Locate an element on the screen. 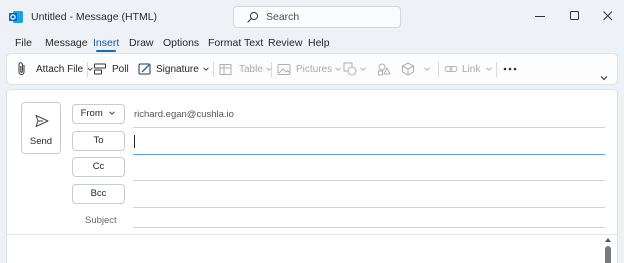 The image size is (624, 263). paperclip-icon is located at coordinates (21, 68).